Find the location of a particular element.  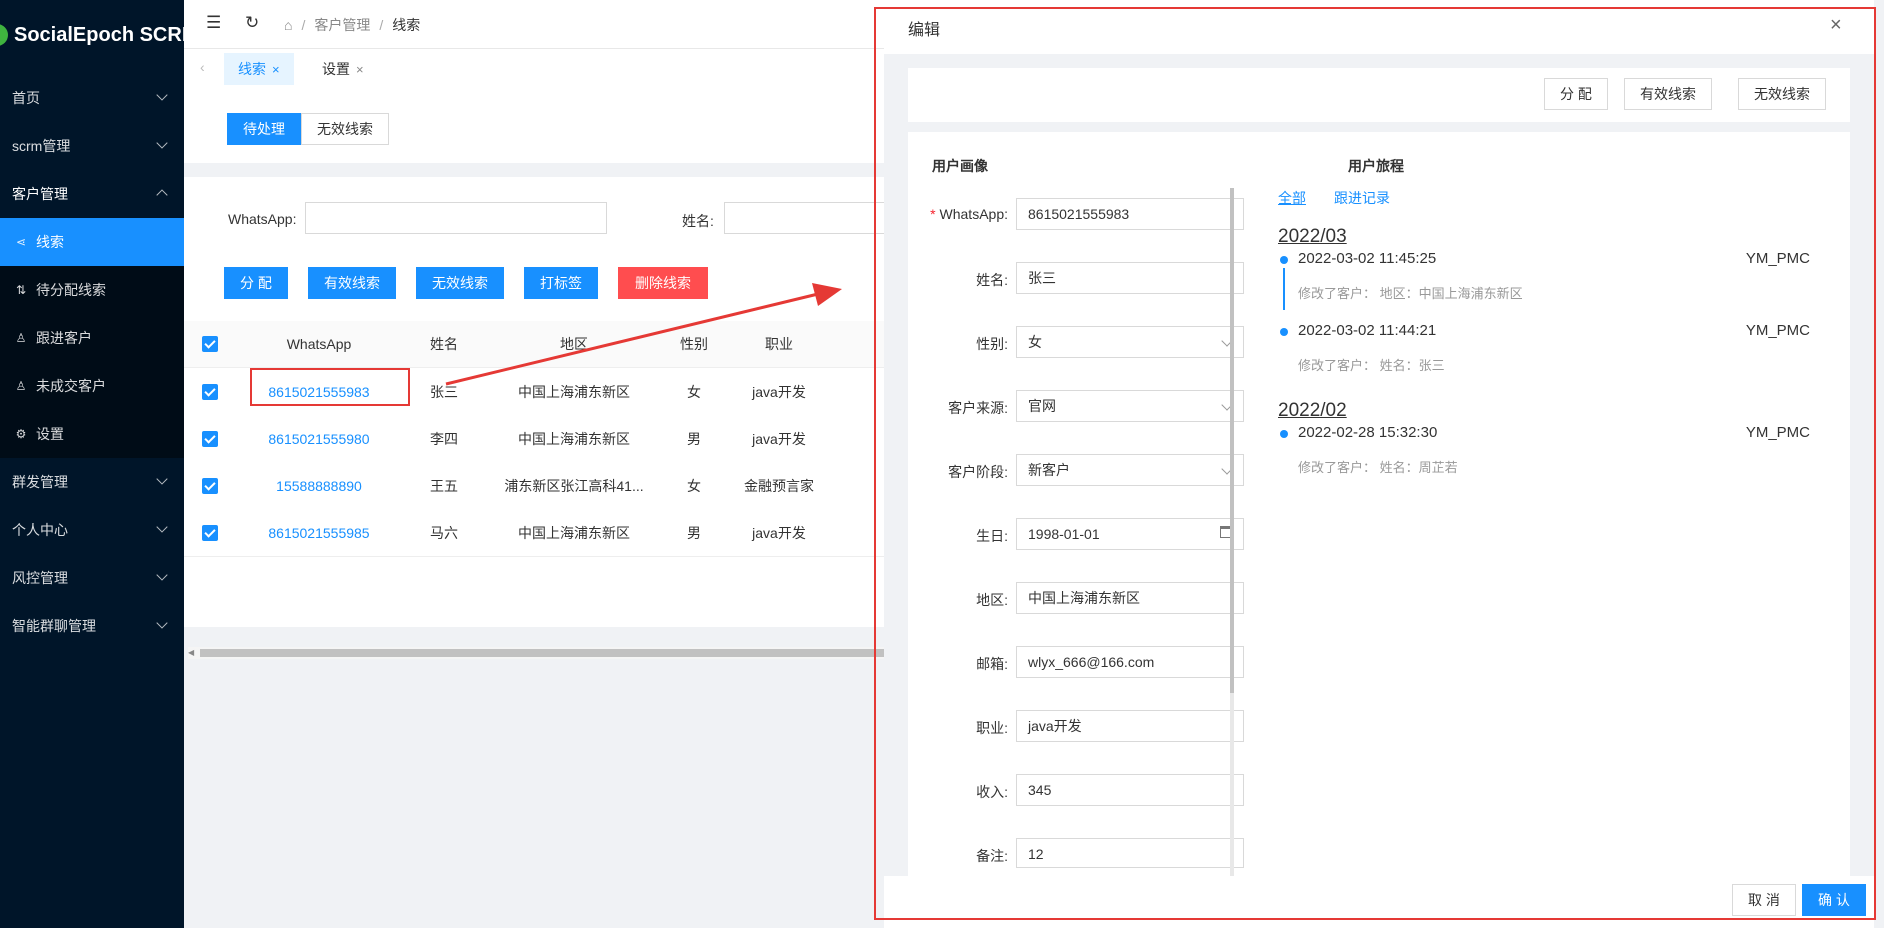

sidebar-item-leads: ⋖ 线索 is located at coordinates (92, 242).